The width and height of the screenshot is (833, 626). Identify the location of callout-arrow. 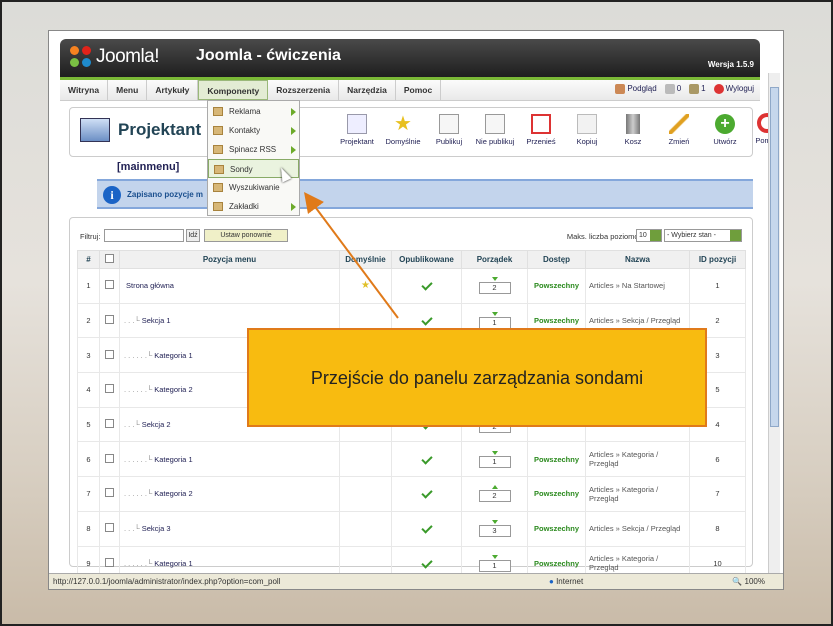
(351, 255).